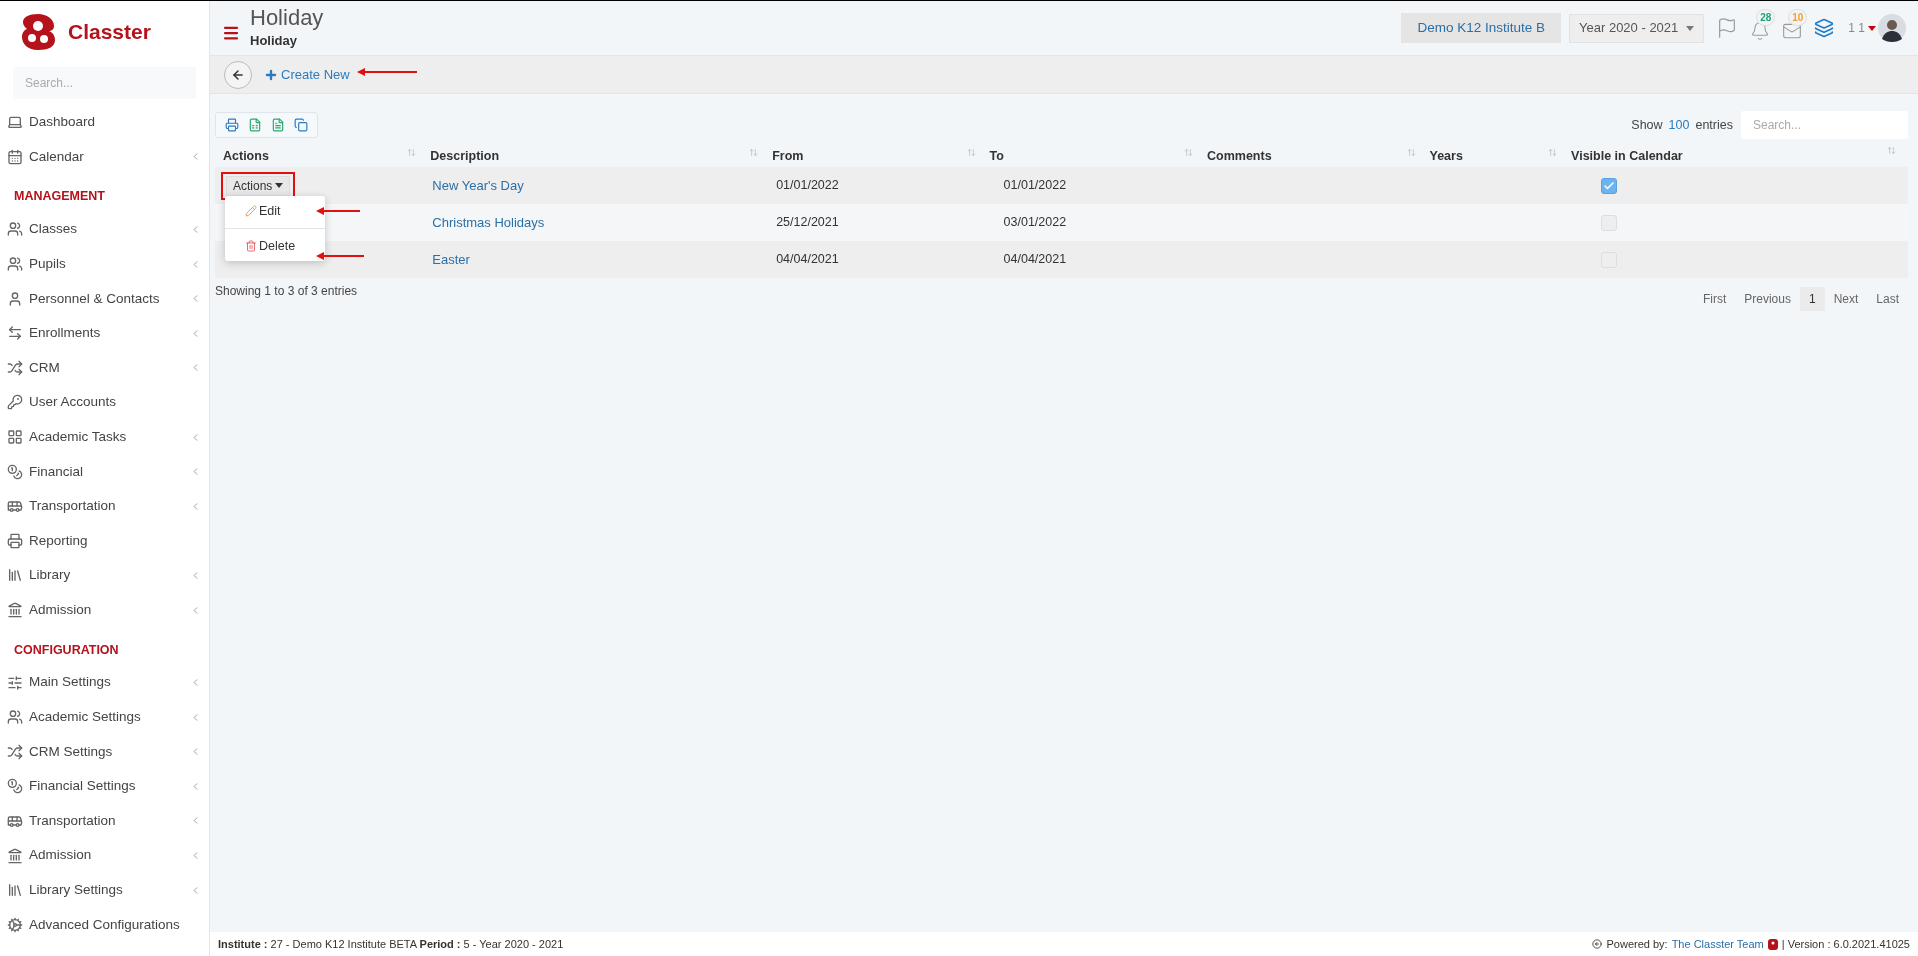 The height and width of the screenshot is (956, 1918). Describe the element at coordinates (104, 229) in the screenshot. I see `sidebar-item: Classes` at that location.